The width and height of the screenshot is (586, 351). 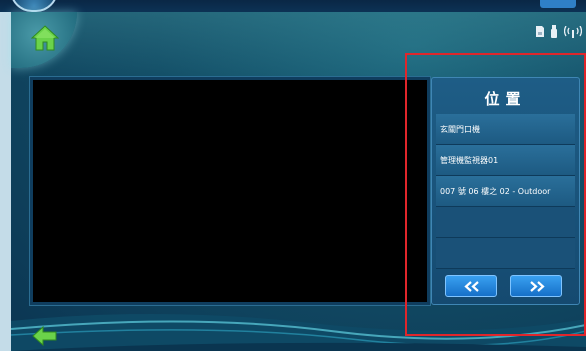 I want to click on location-item: 管理機監視器01, so click(x=505, y=160).